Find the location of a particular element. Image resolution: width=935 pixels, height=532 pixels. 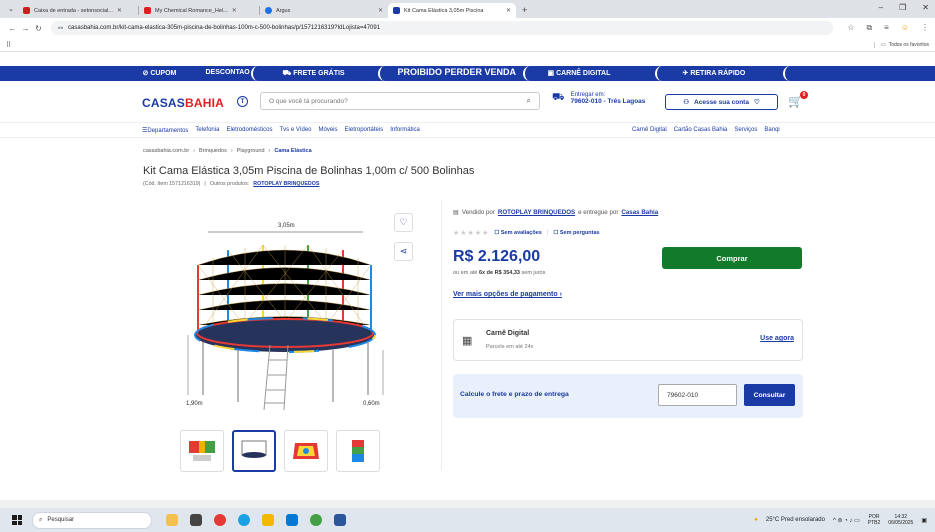

thumbnail-2-selected is located at coordinates (254, 451).